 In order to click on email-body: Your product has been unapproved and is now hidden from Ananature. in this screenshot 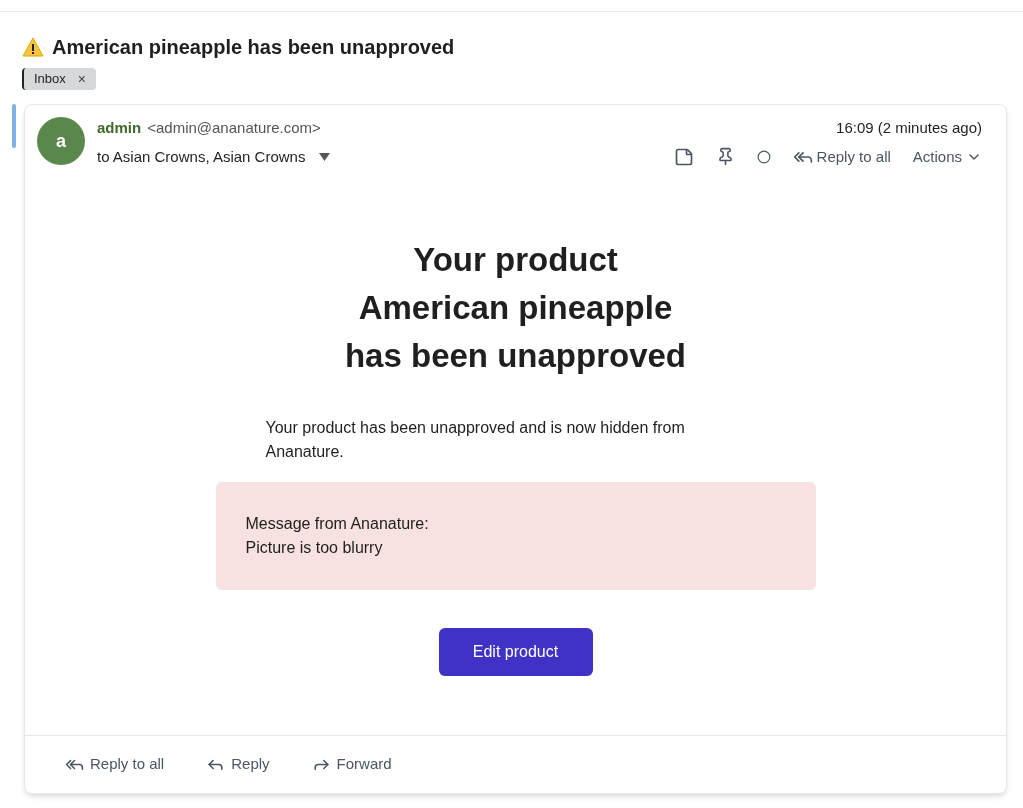, I will do `click(475, 440)`.